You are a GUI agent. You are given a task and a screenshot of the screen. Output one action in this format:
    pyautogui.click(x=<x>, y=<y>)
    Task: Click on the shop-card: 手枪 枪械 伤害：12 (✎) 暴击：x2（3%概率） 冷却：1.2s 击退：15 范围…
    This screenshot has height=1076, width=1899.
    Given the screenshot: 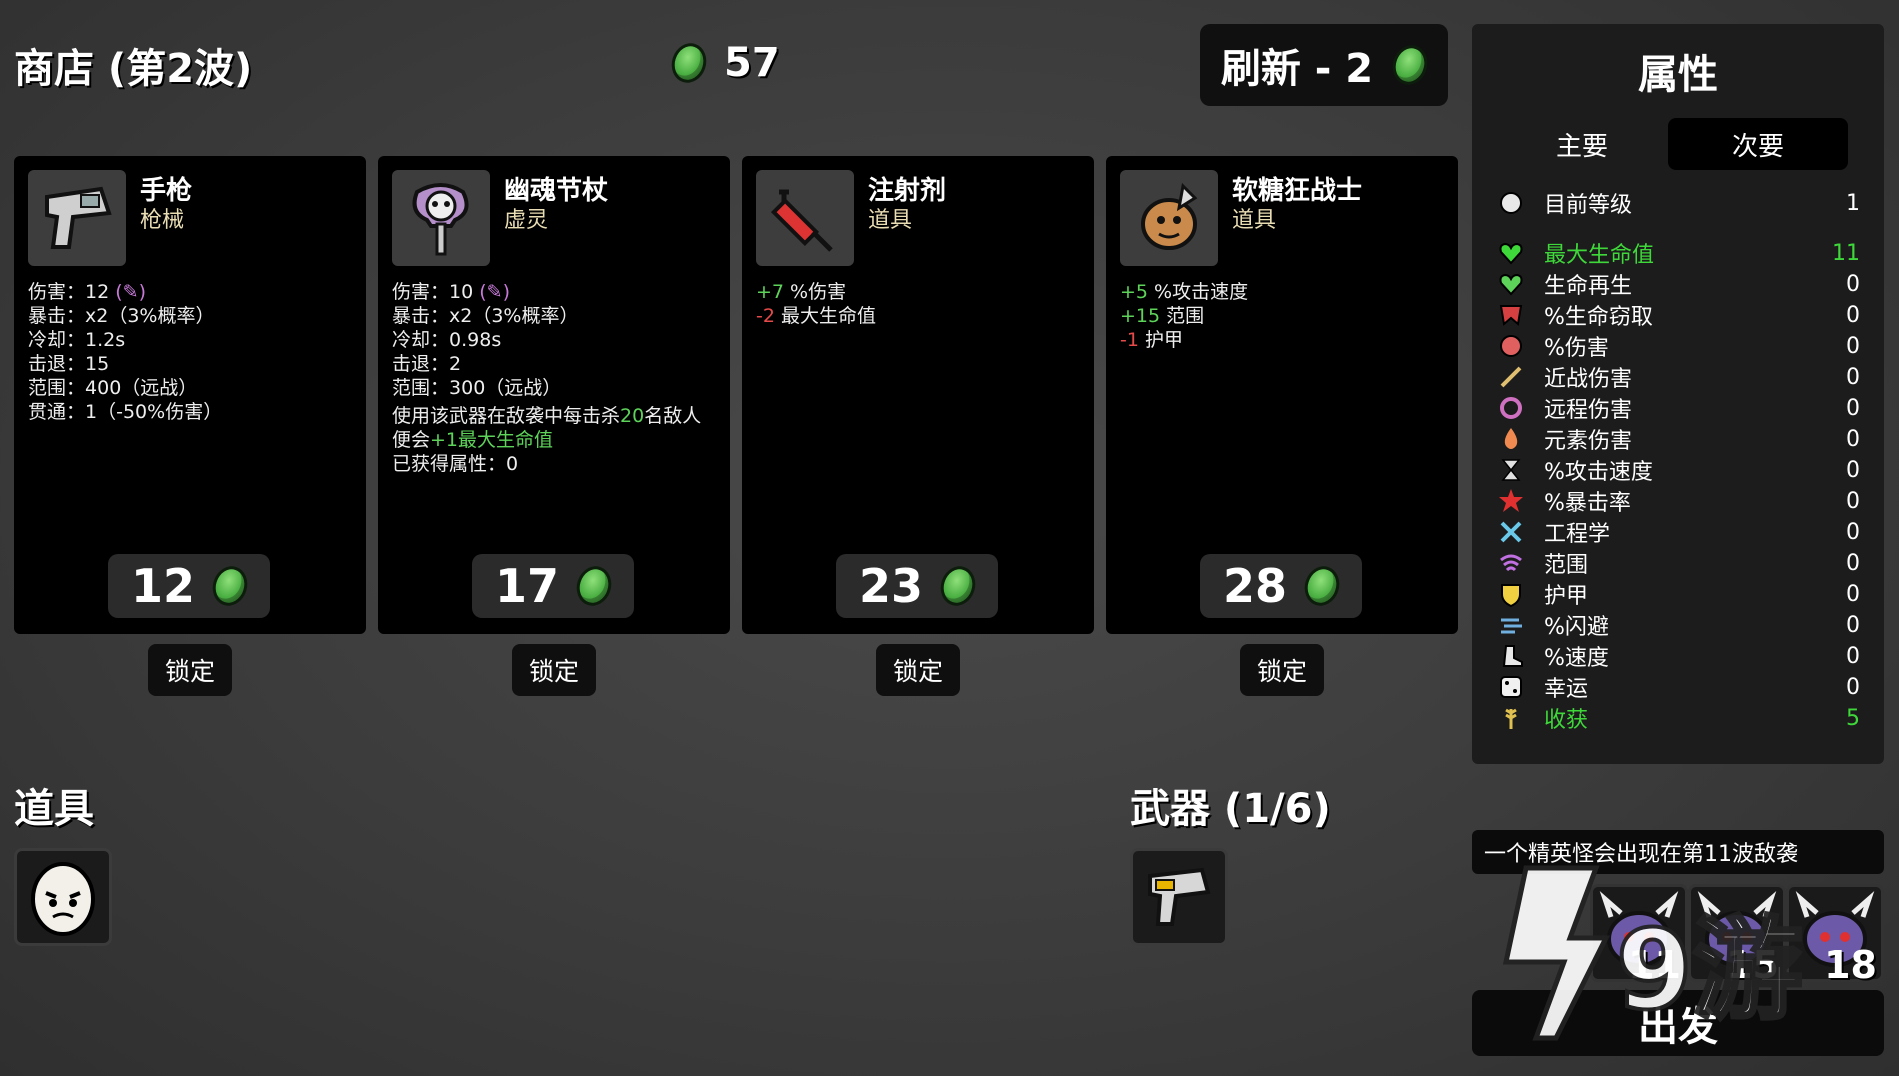 What is the action you would take?
    pyautogui.click(x=190, y=395)
    